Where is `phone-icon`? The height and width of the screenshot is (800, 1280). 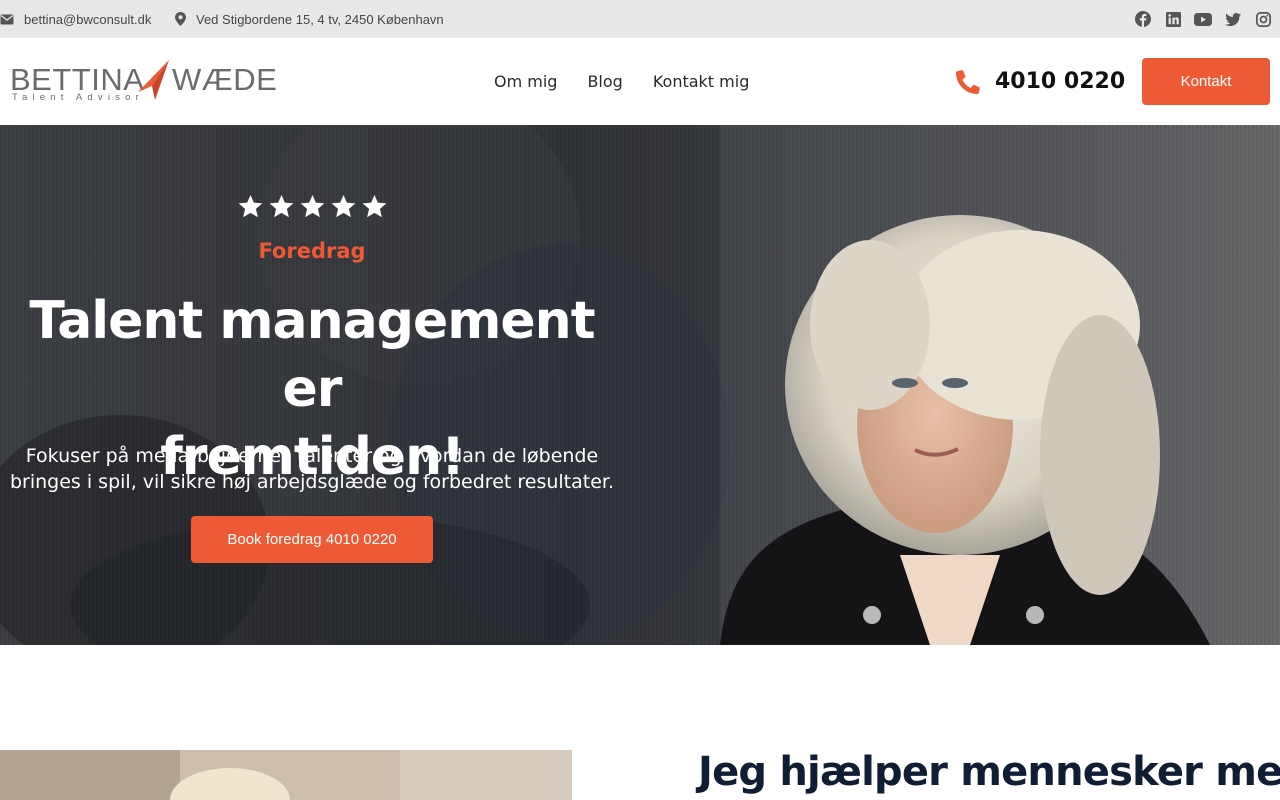 phone-icon is located at coordinates (968, 81).